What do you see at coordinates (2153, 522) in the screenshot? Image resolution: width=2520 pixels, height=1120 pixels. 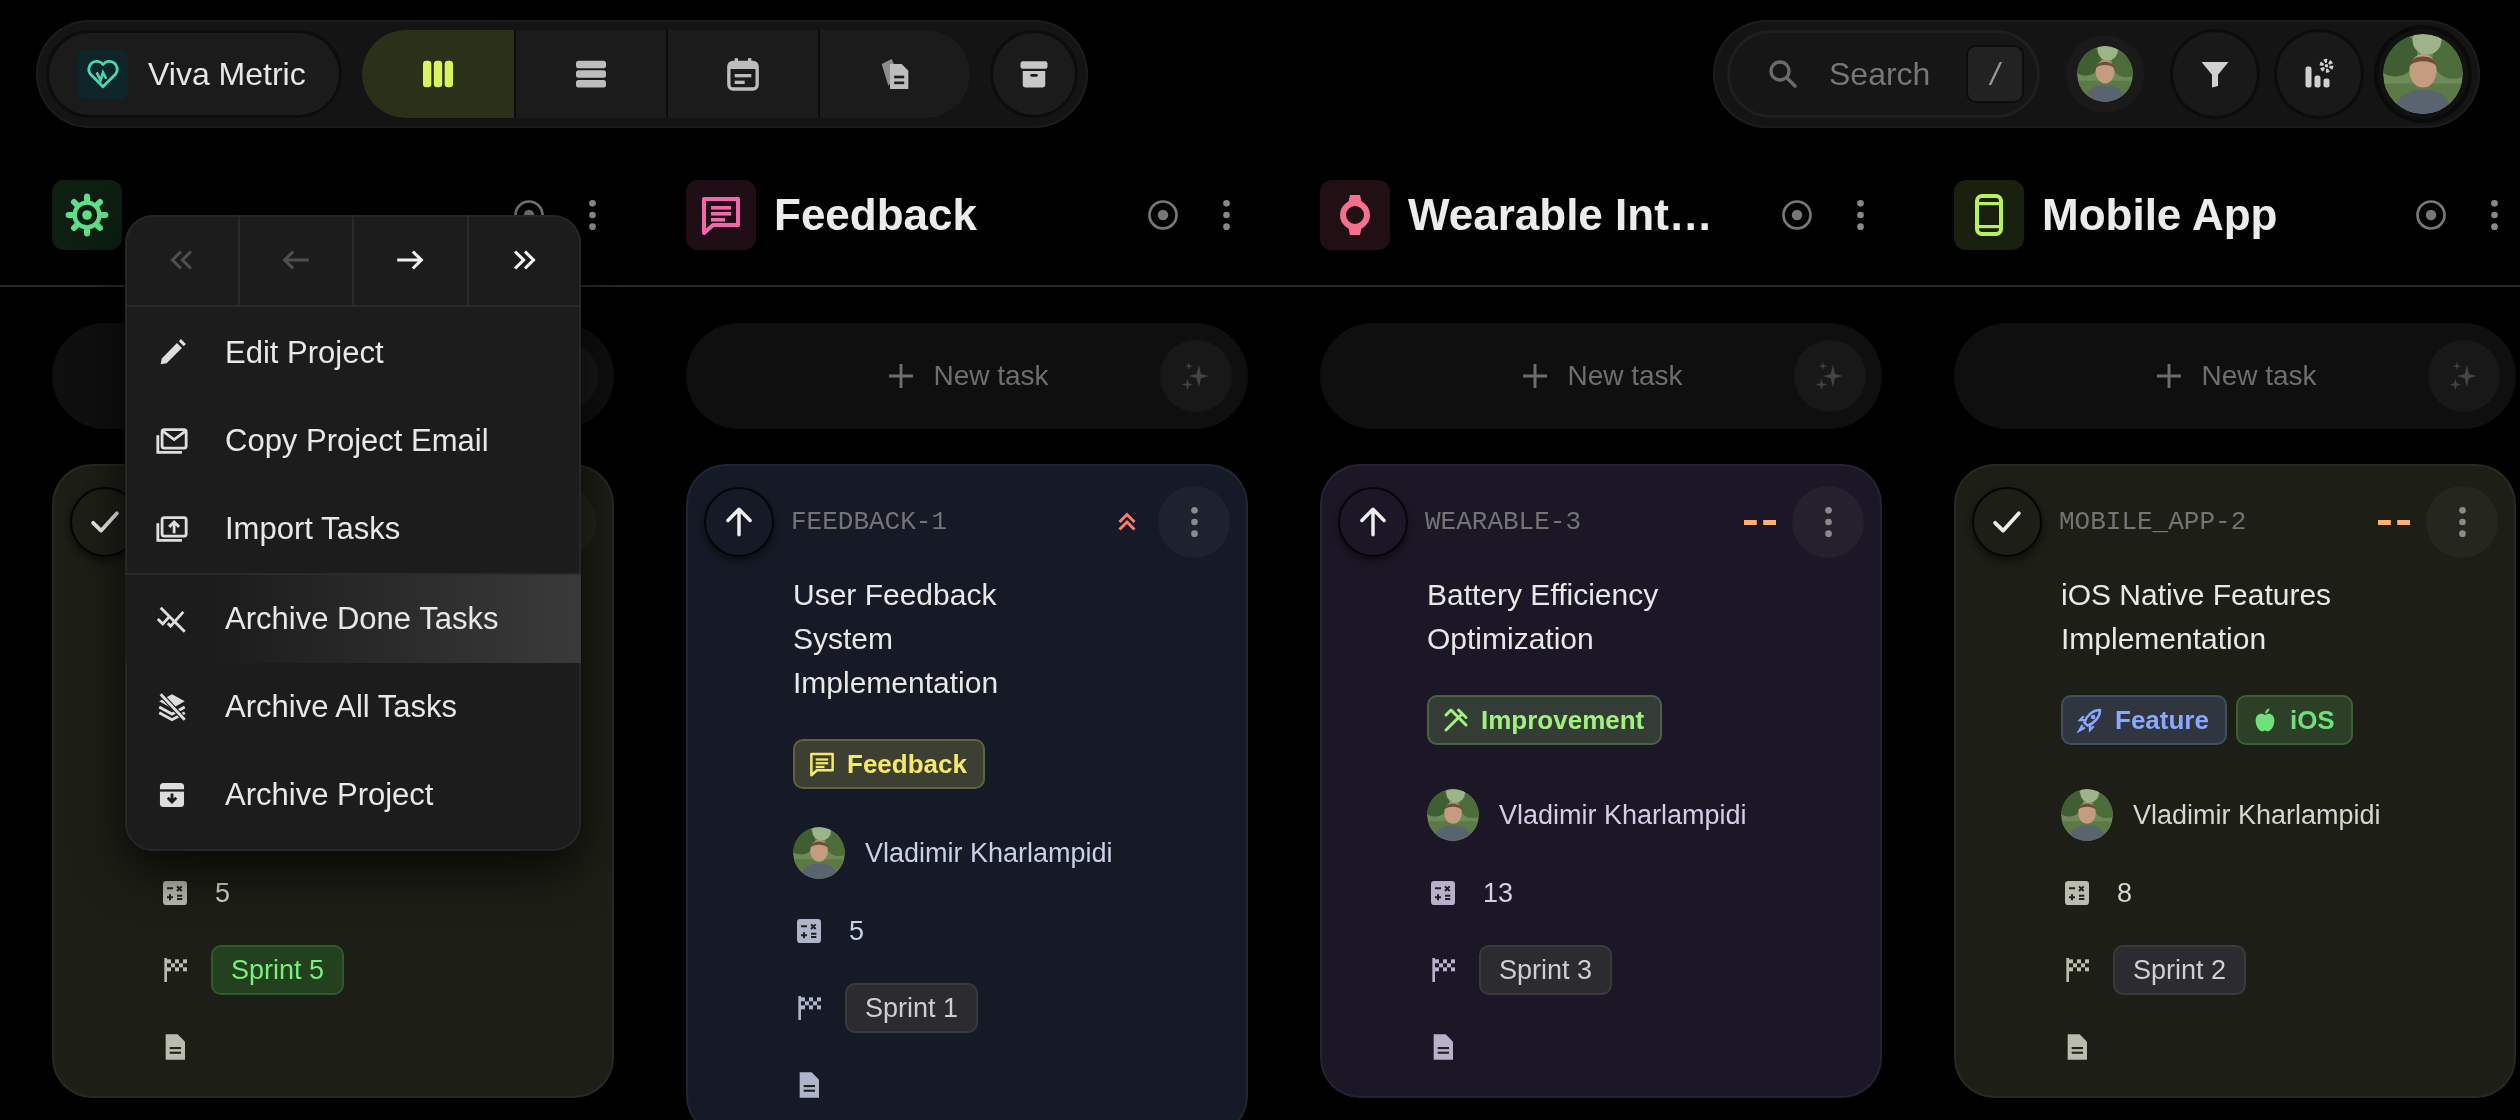 I see `task-id: MOBILE_APP-2` at bounding box center [2153, 522].